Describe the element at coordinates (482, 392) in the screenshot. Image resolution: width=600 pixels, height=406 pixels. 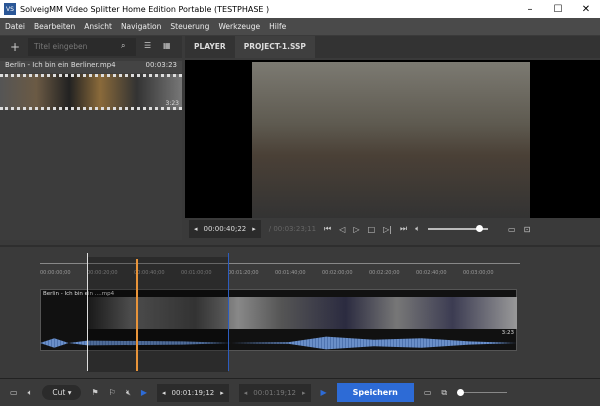
I see `zoom-slider` at that location.